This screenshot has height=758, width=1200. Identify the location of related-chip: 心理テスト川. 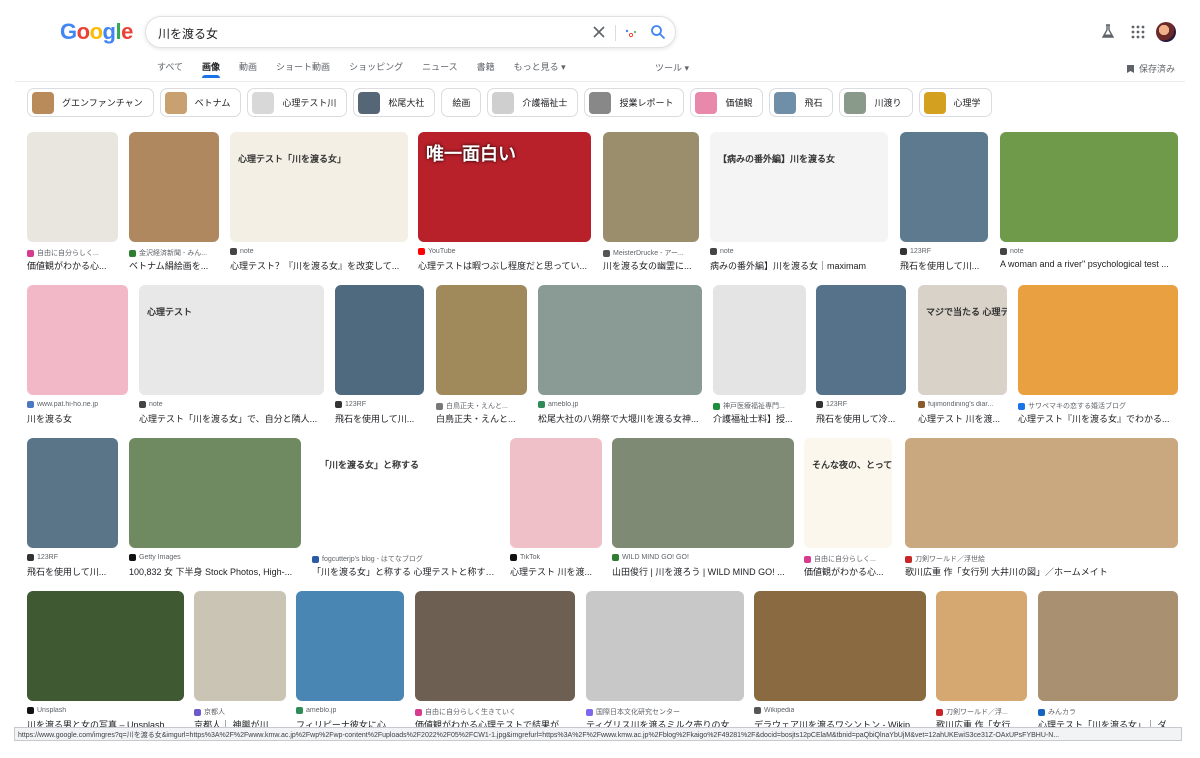
(297, 102).